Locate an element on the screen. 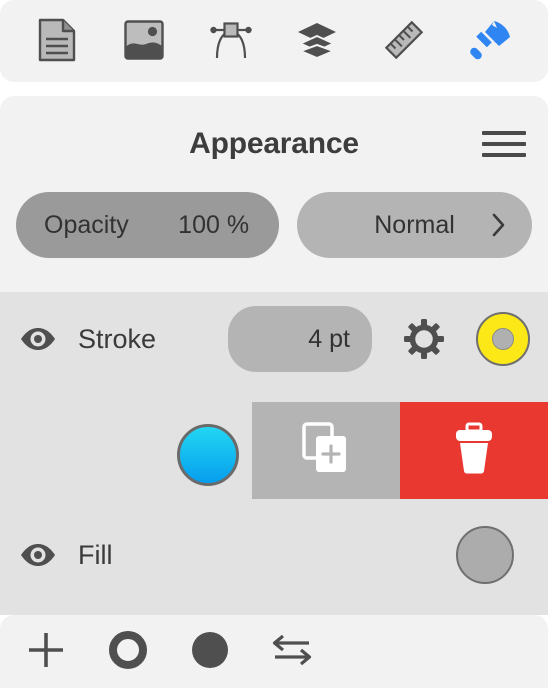  tool-ruler is located at coordinates (404, 41).